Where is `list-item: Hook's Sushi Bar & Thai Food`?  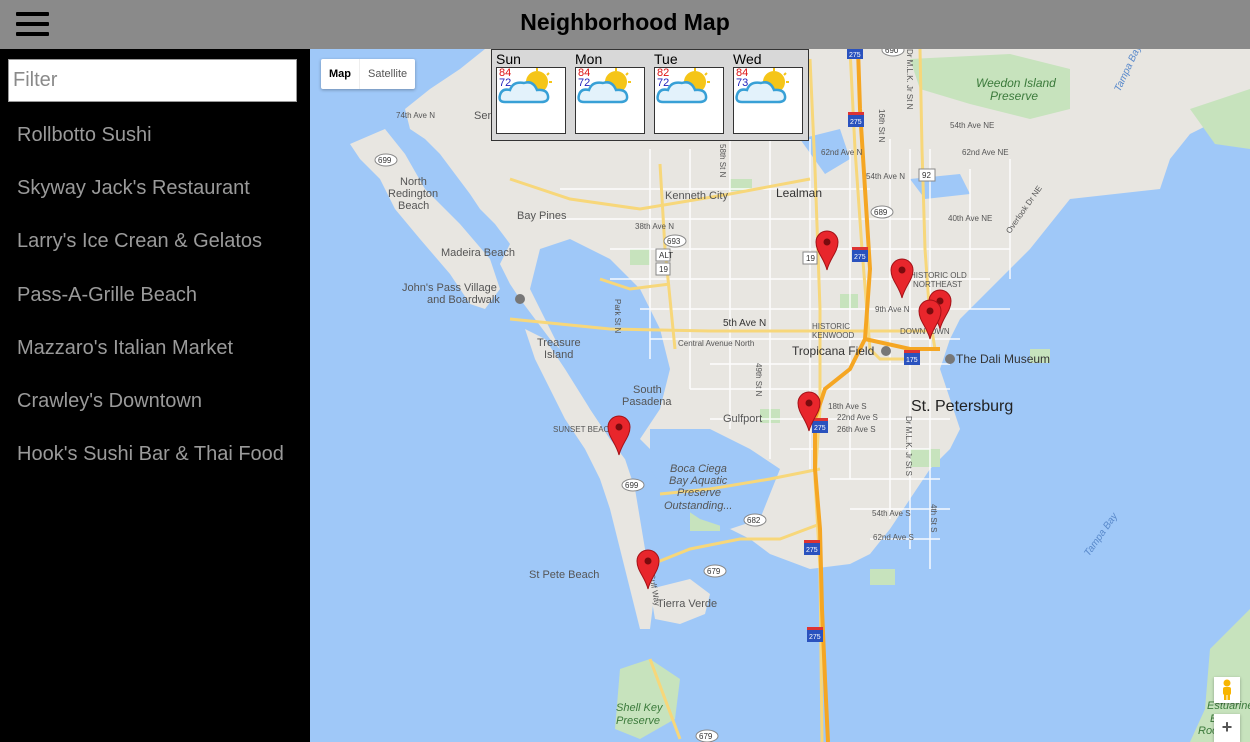
list-item: Hook's Sushi Bar & Thai Food is located at coordinates (150, 469).